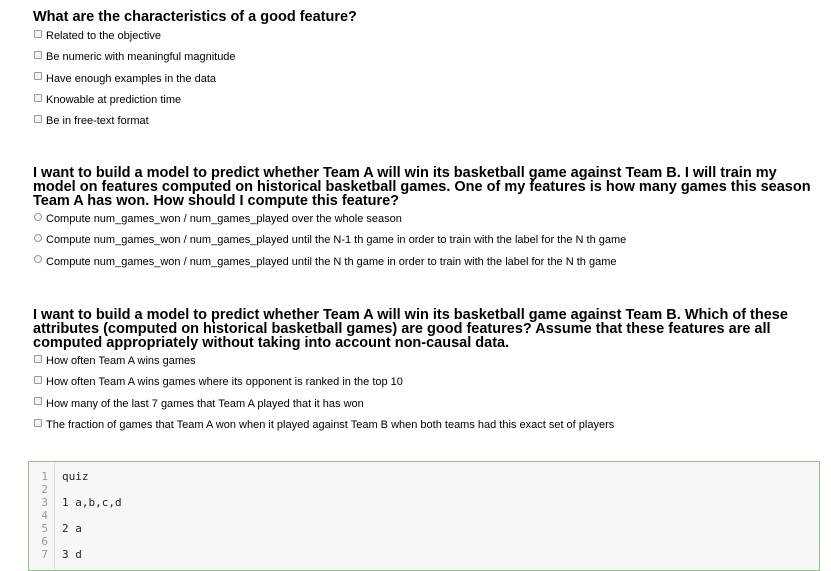  Describe the element at coordinates (92, 502) in the screenshot. I see `code-line: 1 a,b,c,d` at that location.